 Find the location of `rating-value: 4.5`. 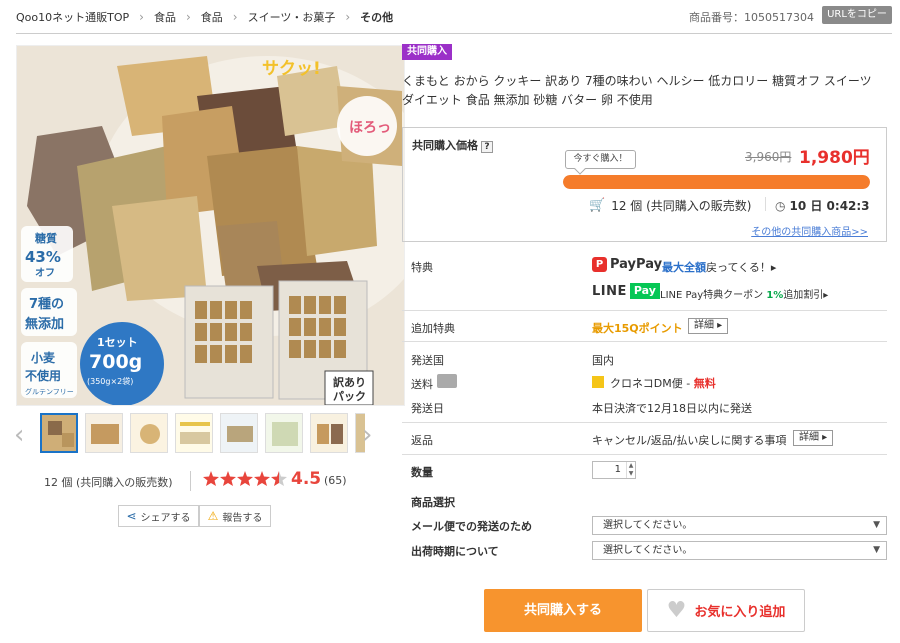

rating-value: 4.5 is located at coordinates (306, 479).